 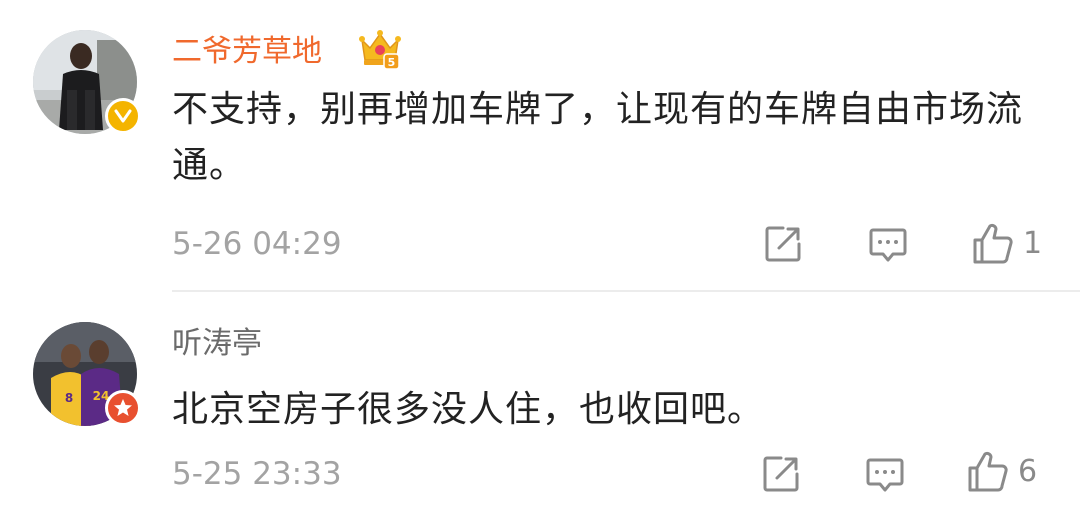 What do you see at coordinates (69, 398) in the screenshot?
I see `svg-text: 8` at bounding box center [69, 398].